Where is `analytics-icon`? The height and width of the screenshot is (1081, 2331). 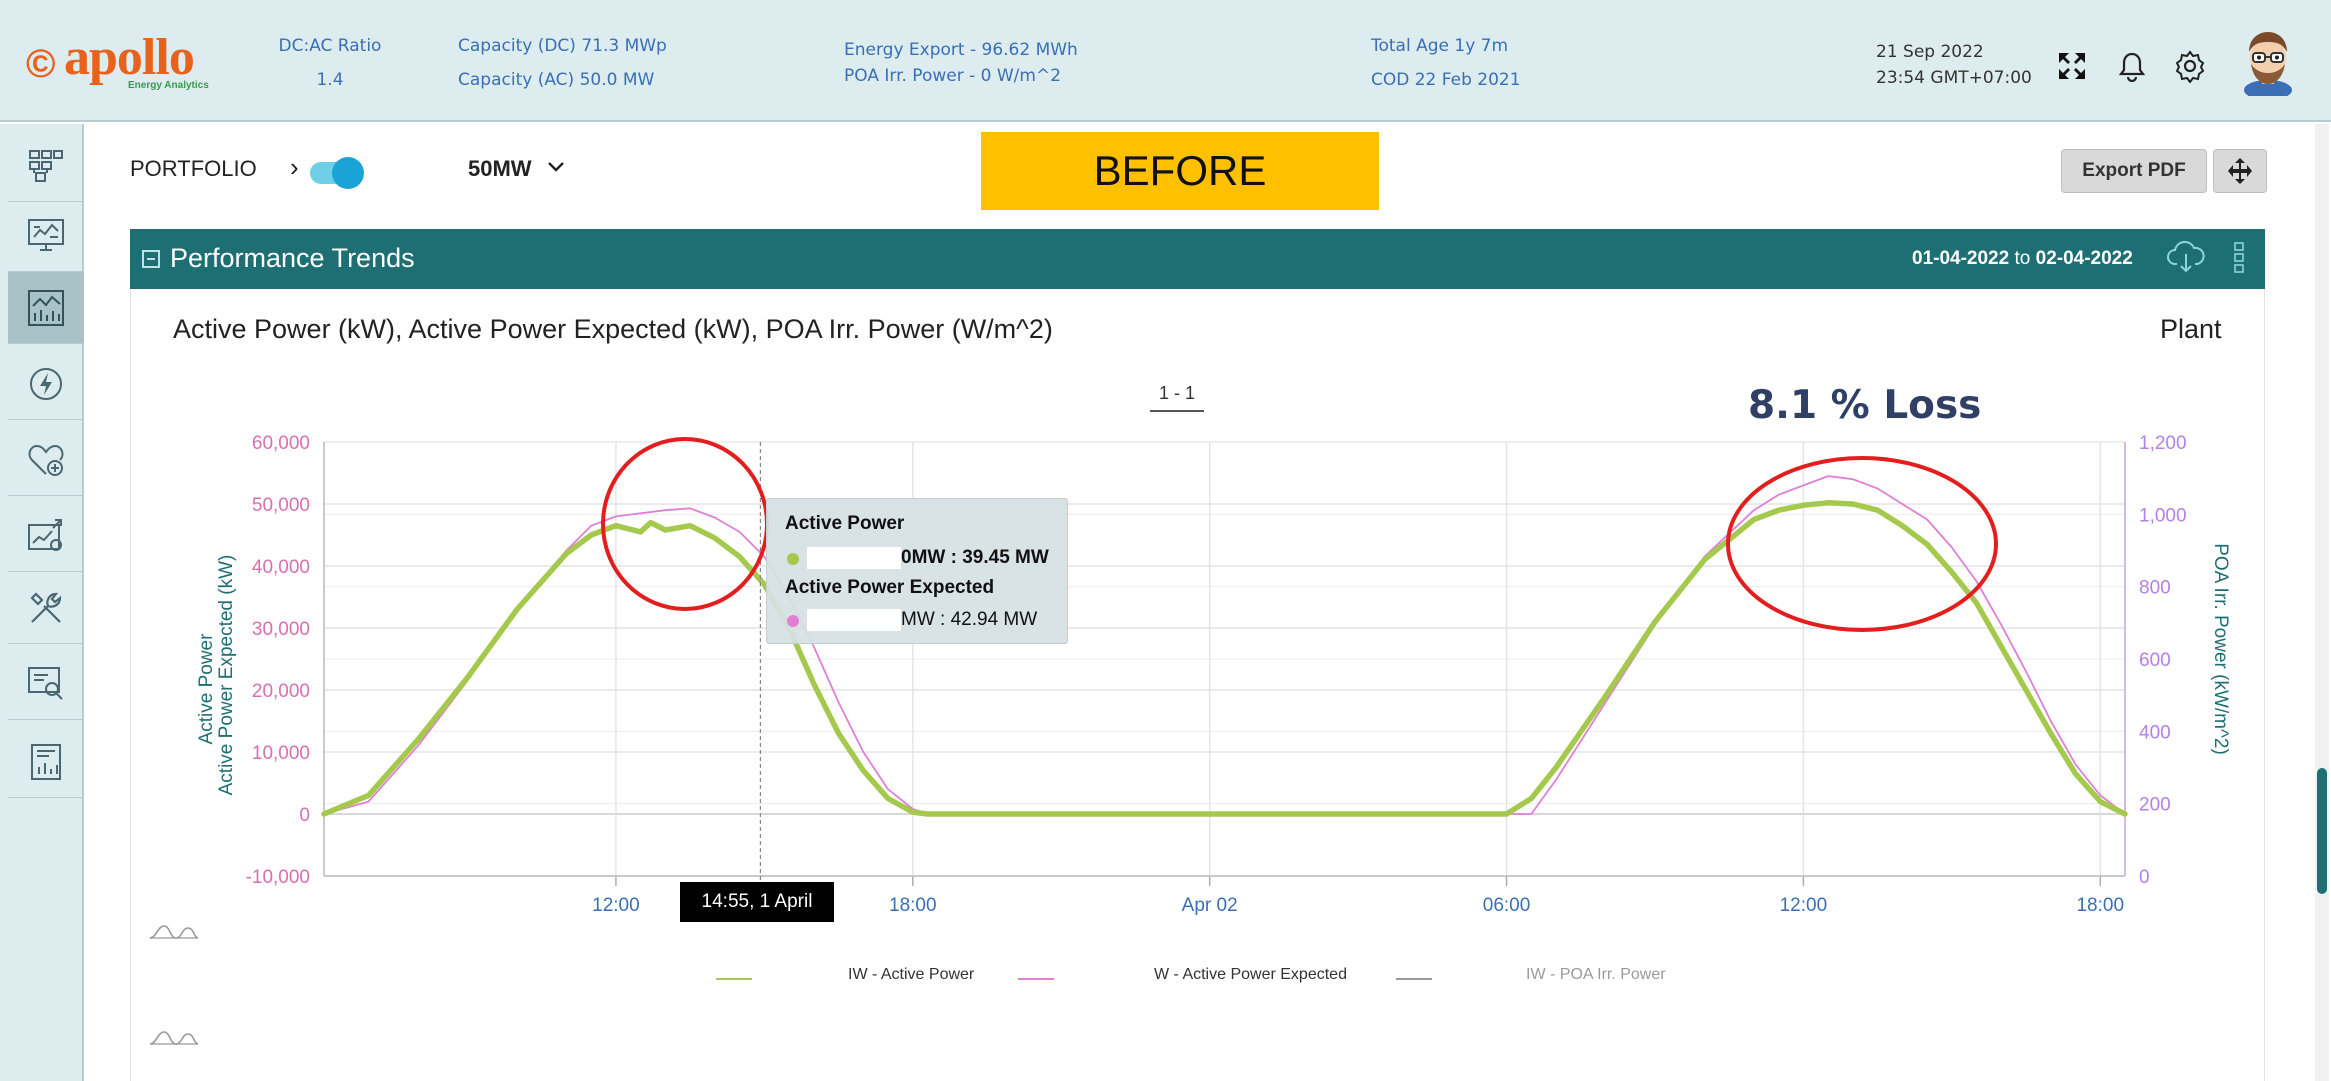 analytics-icon is located at coordinates (45, 534).